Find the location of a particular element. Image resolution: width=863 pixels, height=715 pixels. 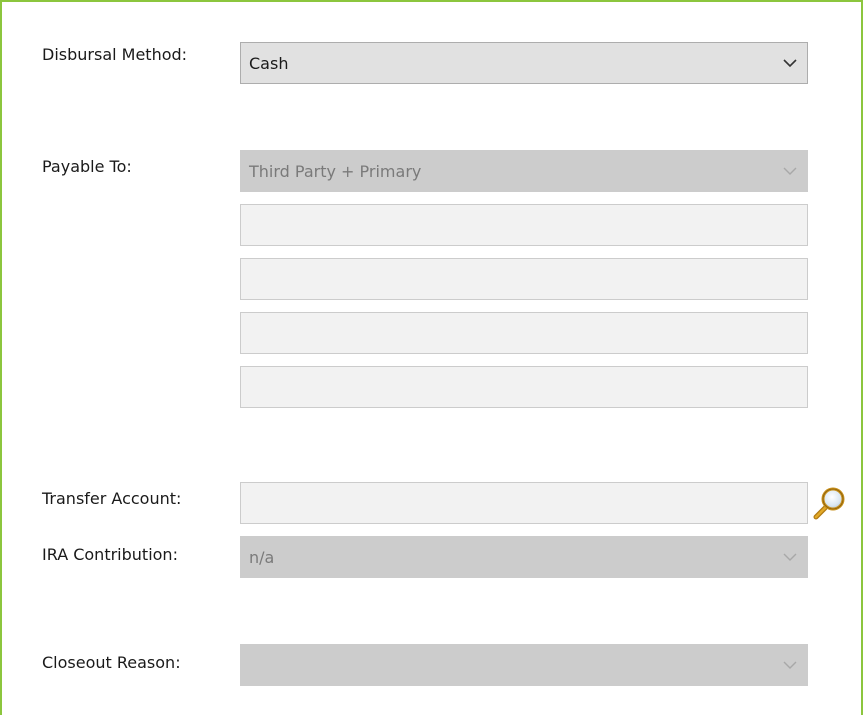

payable-to-select: Third Party + Primary is located at coordinates (524, 171).